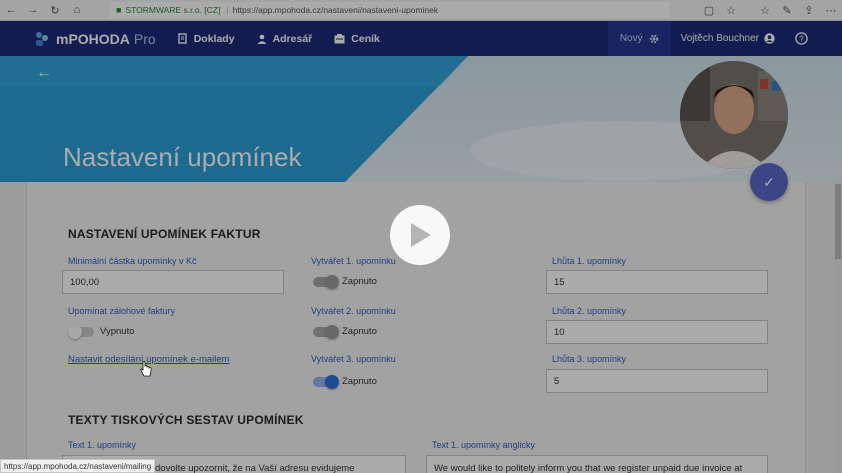 The image size is (842, 473). What do you see at coordinates (146, 369) in the screenshot?
I see `hand-cursor-icon` at bounding box center [146, 369].